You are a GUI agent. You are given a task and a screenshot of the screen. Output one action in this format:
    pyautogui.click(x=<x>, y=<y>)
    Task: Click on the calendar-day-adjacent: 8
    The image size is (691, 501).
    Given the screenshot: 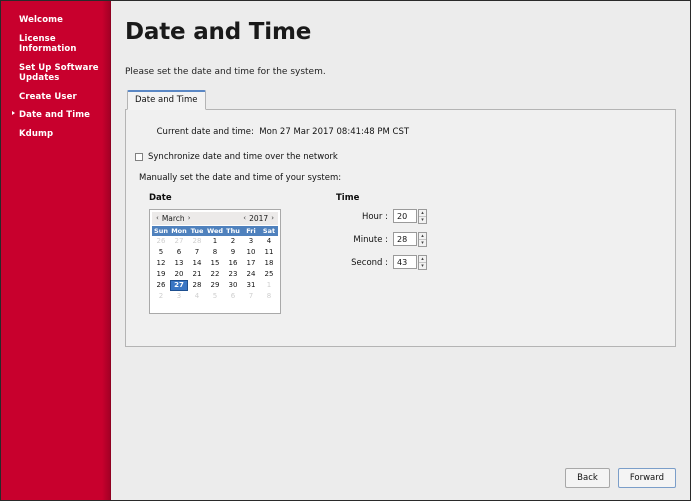 What is the action you would take?
    pyautogui.click(x=269, y=296)
    